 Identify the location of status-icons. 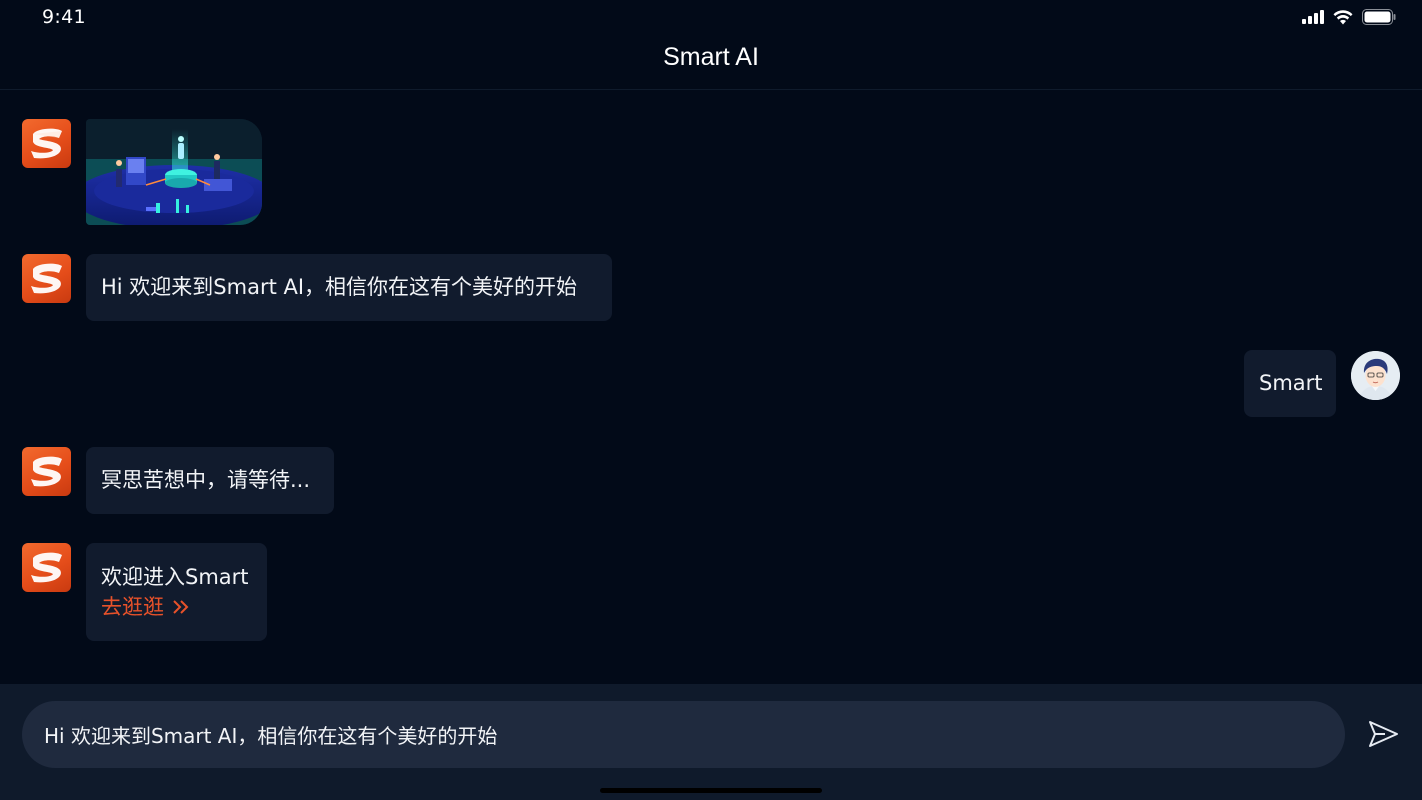
(1349, 17).